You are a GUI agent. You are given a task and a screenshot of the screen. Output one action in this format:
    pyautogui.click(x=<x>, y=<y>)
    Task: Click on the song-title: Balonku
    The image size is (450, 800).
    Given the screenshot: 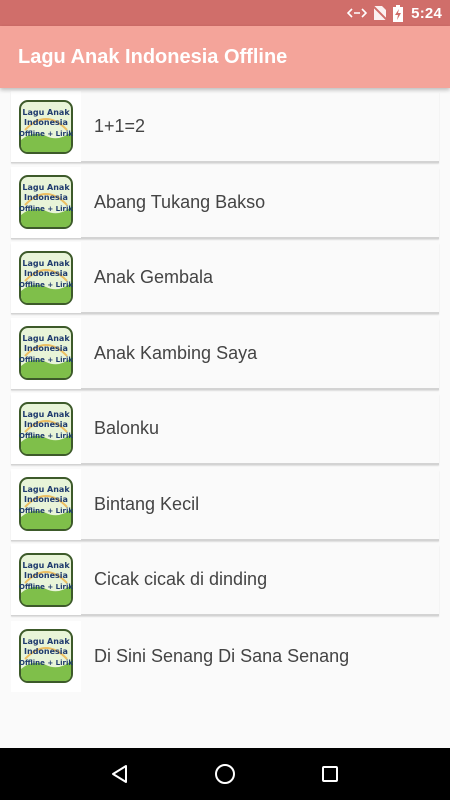 What is the action you would take?
    pyautogui.click(x=127, y=428)
    